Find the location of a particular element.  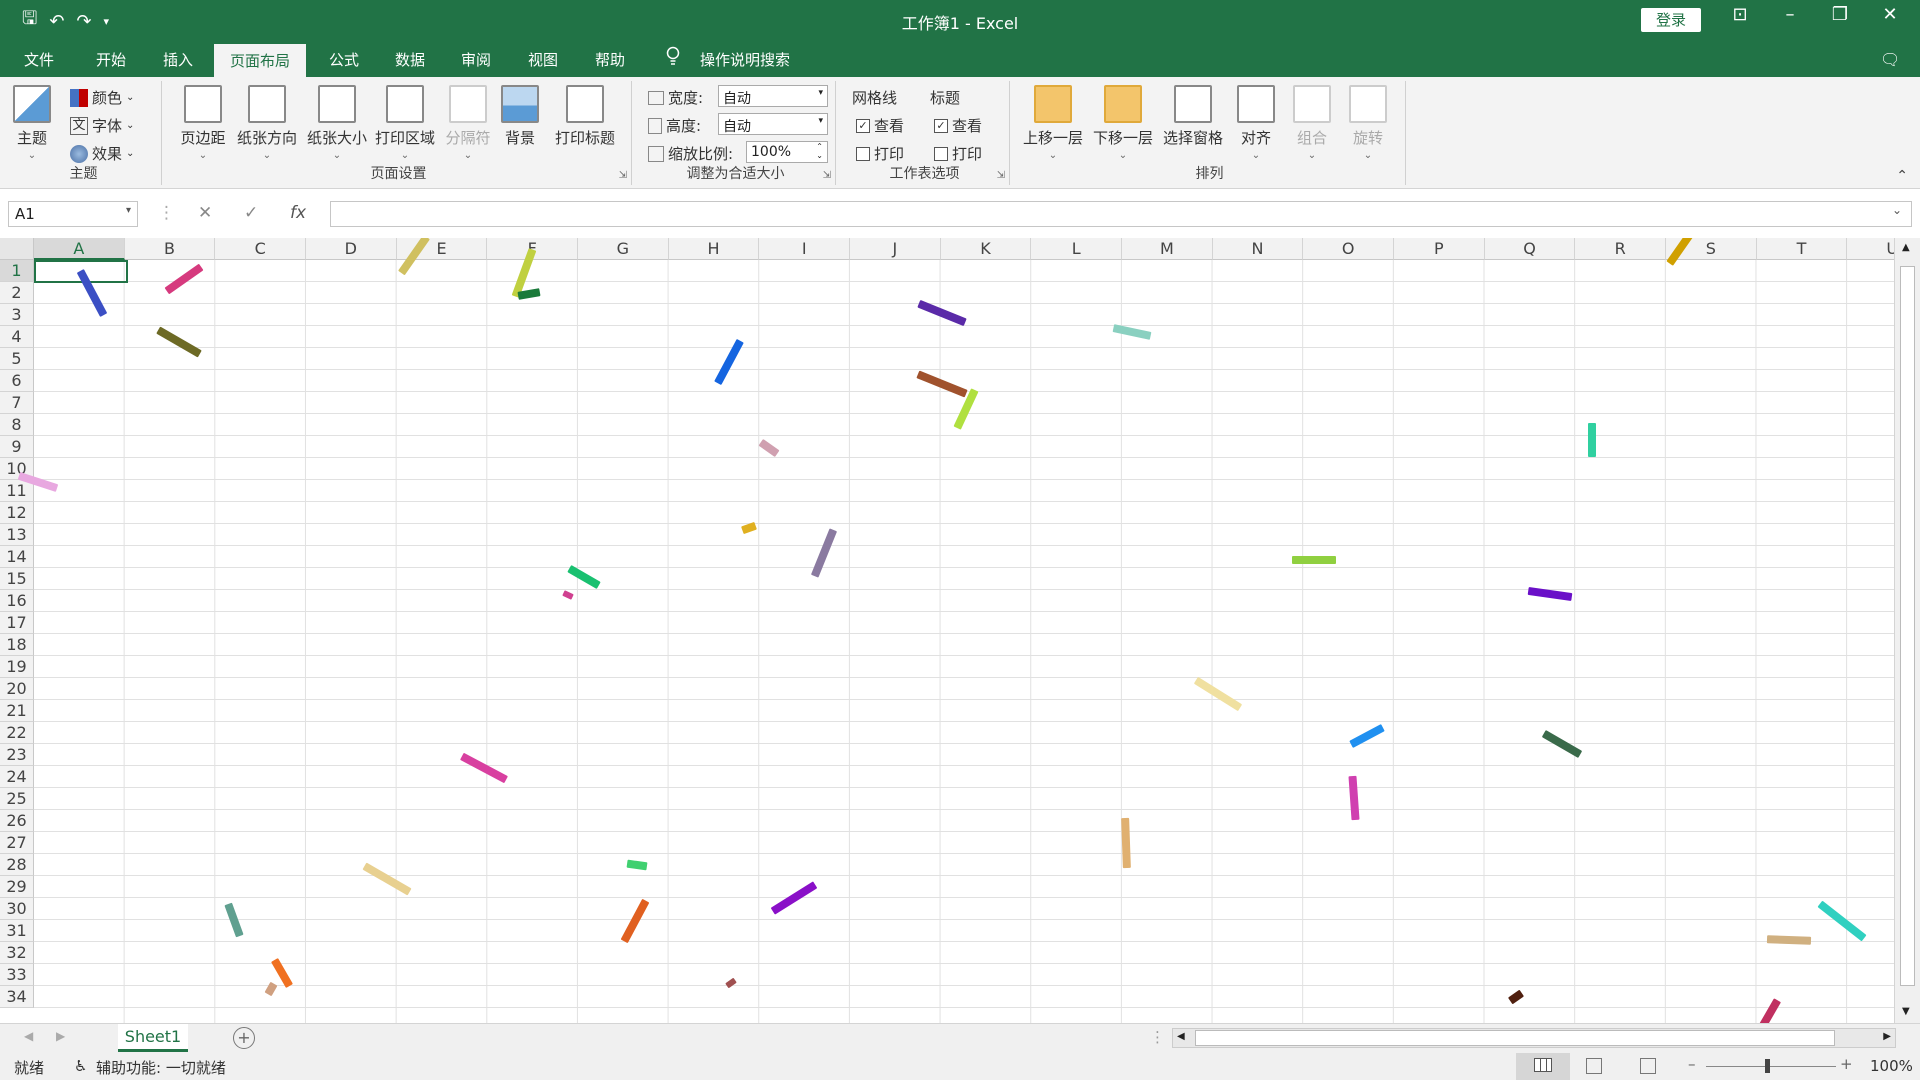

enter-icon: ✓ is located at coordinates (251, 213).